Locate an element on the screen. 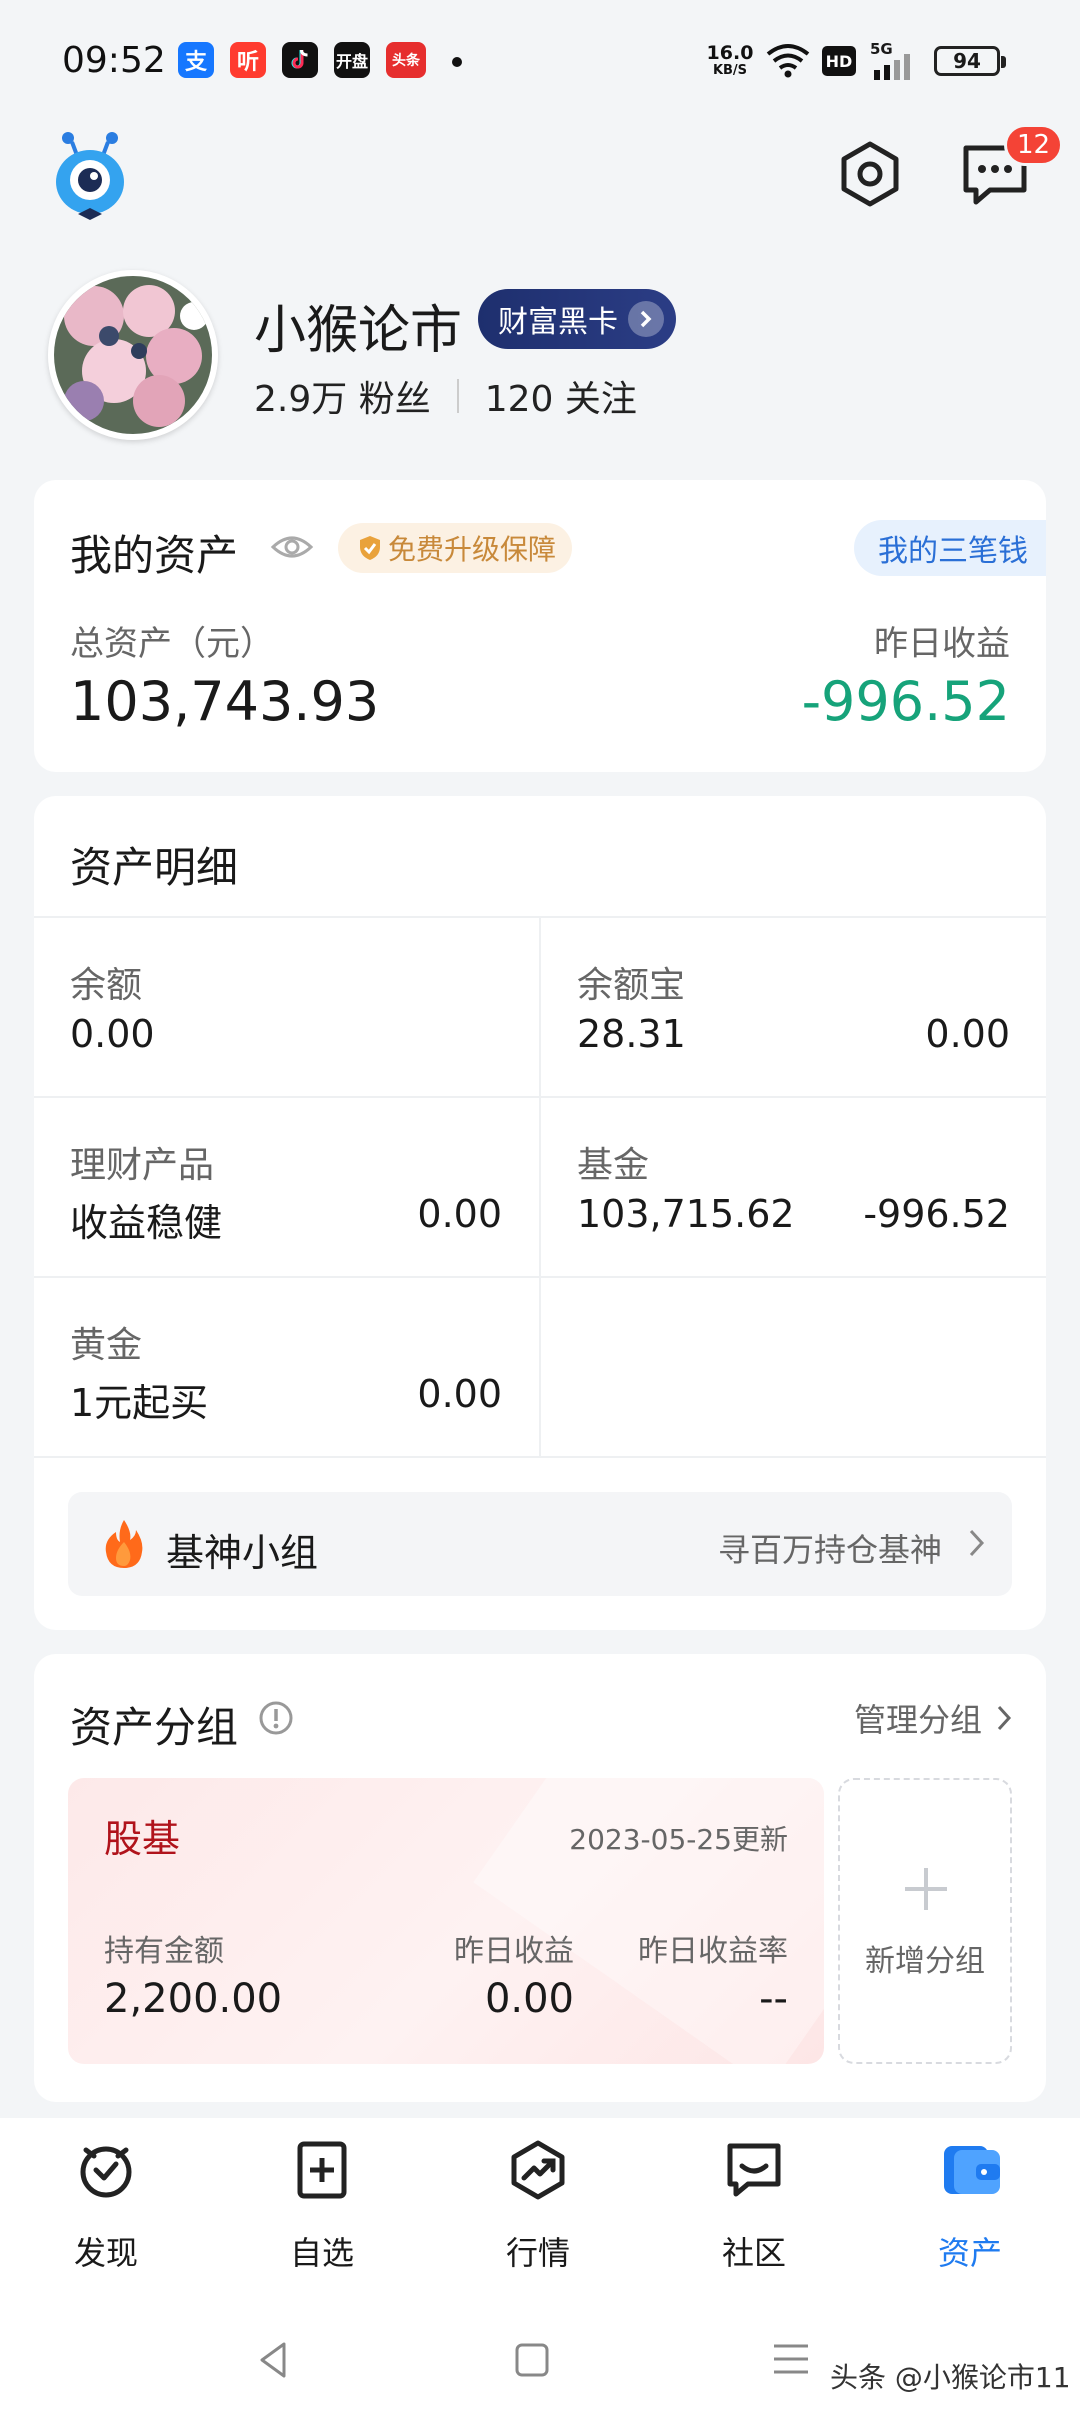 This screenshot has width=1080, height=2412. my-assets-title: 我的资产 is located at coordinates (154, 555).